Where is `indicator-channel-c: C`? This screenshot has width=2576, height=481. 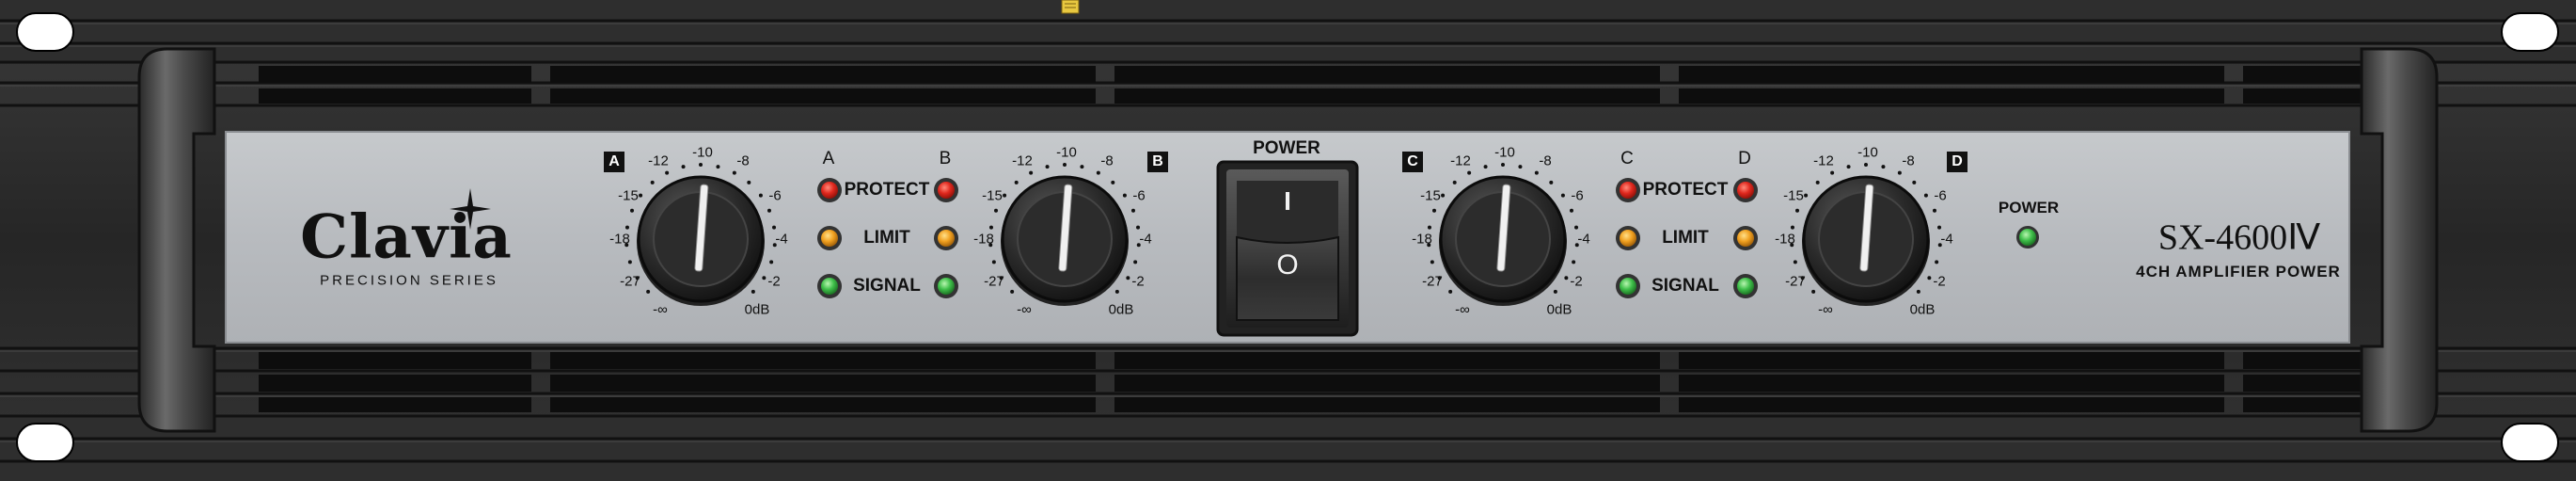 indicator-channel-c: C is located at coordinates (1627, 158).